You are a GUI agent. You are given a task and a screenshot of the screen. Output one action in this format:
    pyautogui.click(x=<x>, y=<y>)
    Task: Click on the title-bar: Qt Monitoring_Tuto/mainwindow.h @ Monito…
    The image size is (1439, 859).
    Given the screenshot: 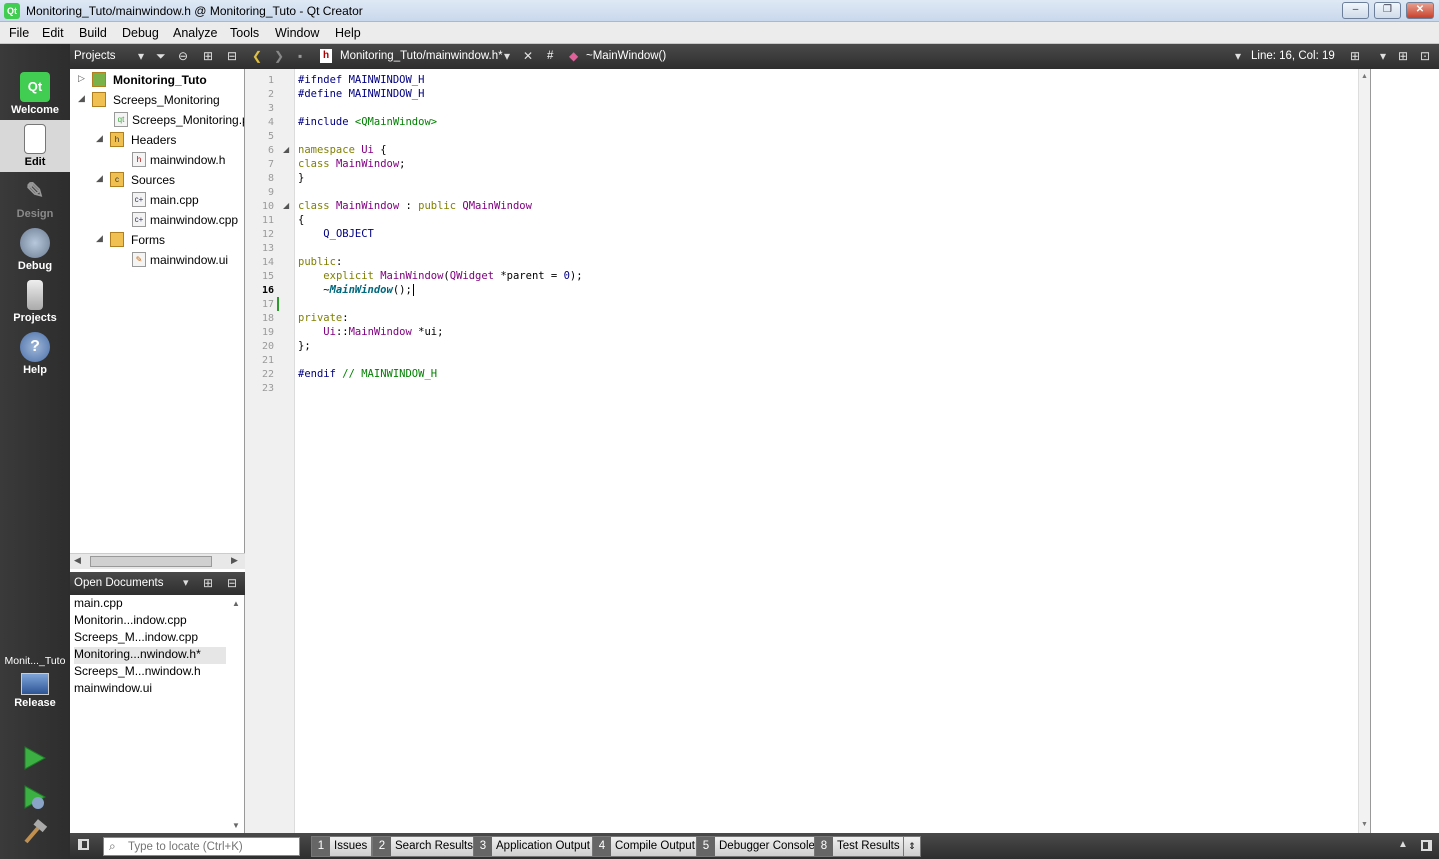 What is the action you would take?
    pyautogui.click(x=719, y=11)
    